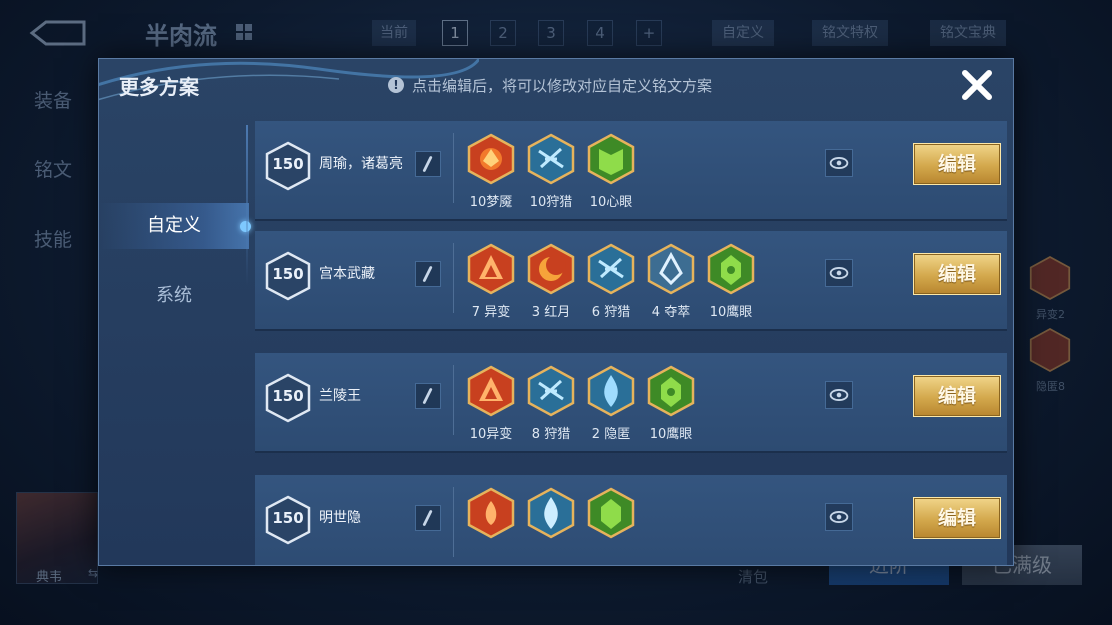 This screenshot has height=625, width=1112. I want to click on grid-icon, so click(244, 32).